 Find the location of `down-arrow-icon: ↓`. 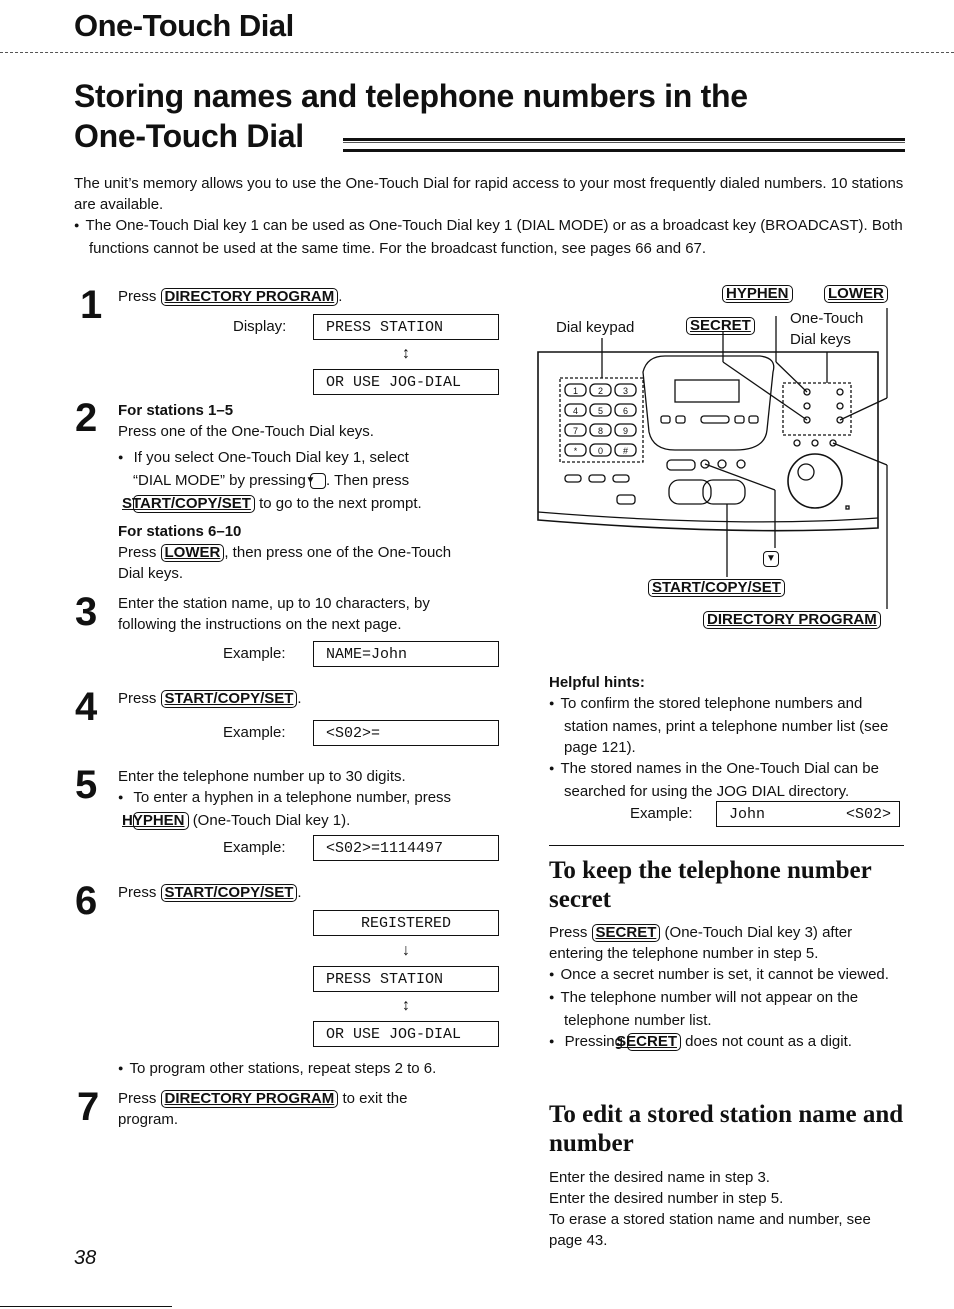

down-arrow-icon: ↓ is located at coordinates (406, 950).